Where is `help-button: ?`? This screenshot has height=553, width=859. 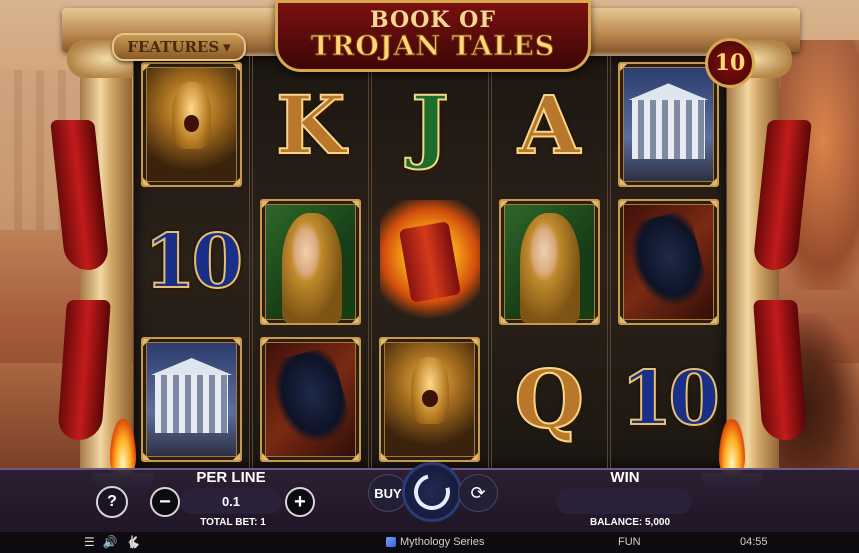
help-button: ? is located at coordinates (112, 502).